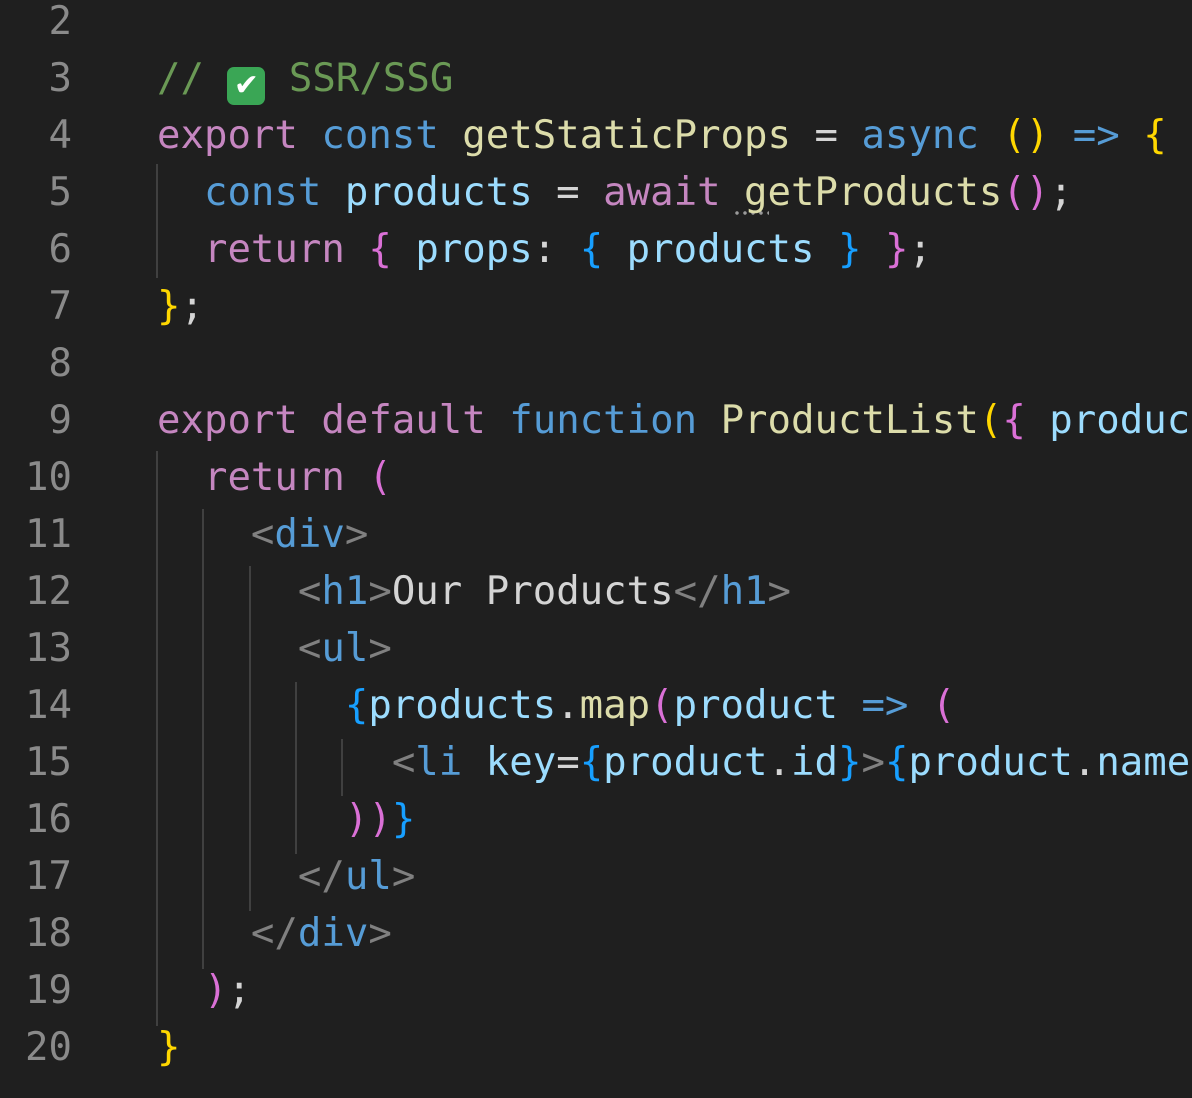 The height and width of the screenshot is (1098, 1192). What do you see at coordinates (60, 135) in the screenshot?
I see `line-number: 4` at bounding box center [60, 135].